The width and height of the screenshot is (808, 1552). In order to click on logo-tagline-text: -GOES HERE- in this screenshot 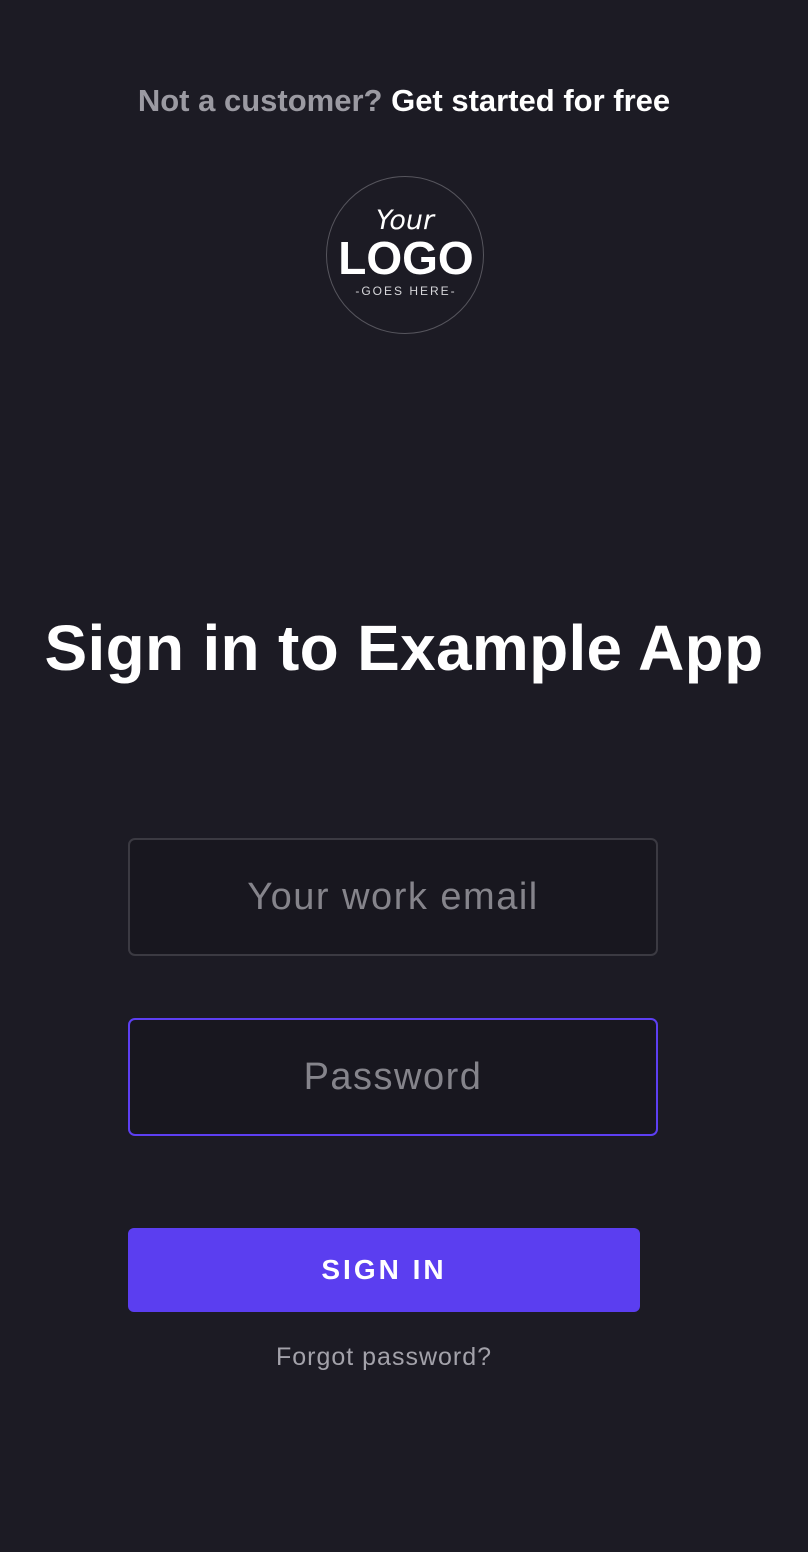, I will do `click(405, 291)`.